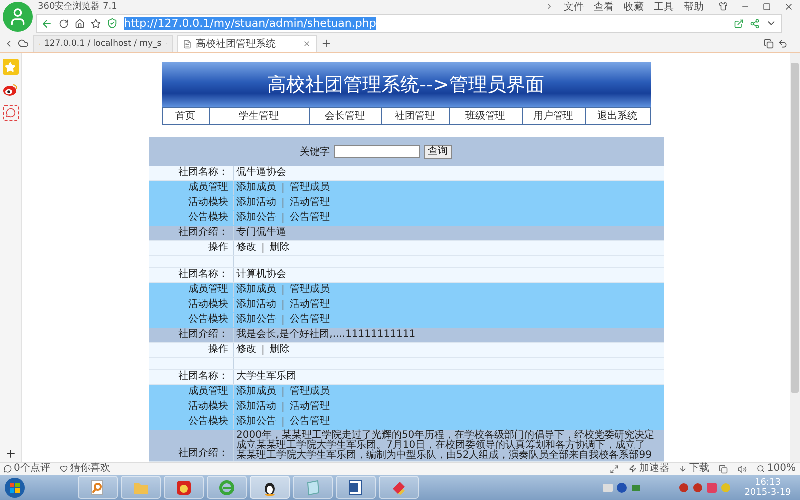 Image resolution: width=800 pixels, height=500 pixels. Describe the element at coordinates (486, 116) in the screenshot. I see `nav-link: 班级管理` at that location.